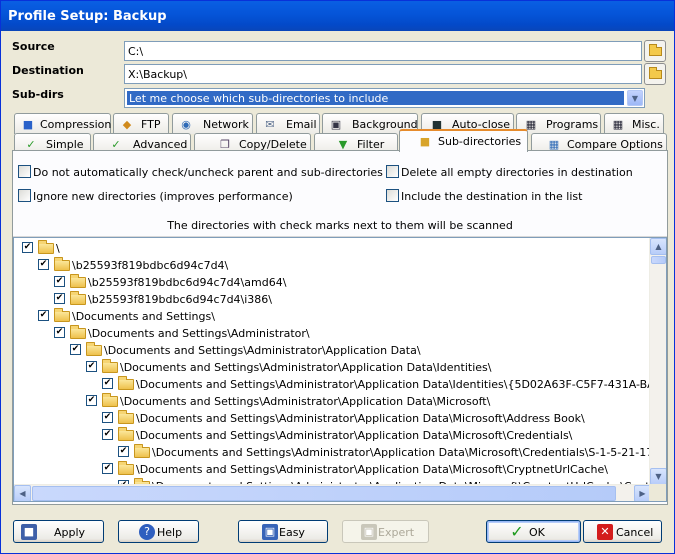 The height and width of the screenshot is (554, 675). What do you see at coordinates (180, 299) in the screenshot?
I see `tree-row-label: \b25593f819bdbc6d94c7d4\i386\` at bounding box center [180, 299].